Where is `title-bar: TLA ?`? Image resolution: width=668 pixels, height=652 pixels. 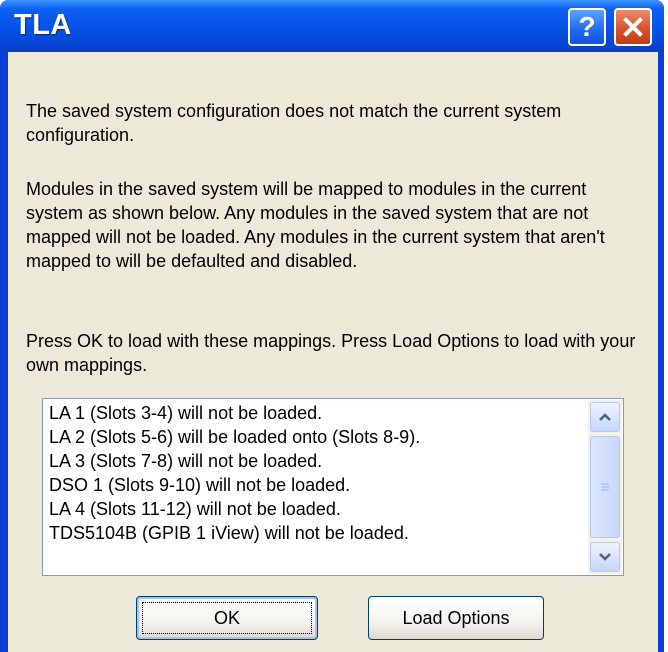 title-bar: TLA ? is located at coordinates (332, 26).